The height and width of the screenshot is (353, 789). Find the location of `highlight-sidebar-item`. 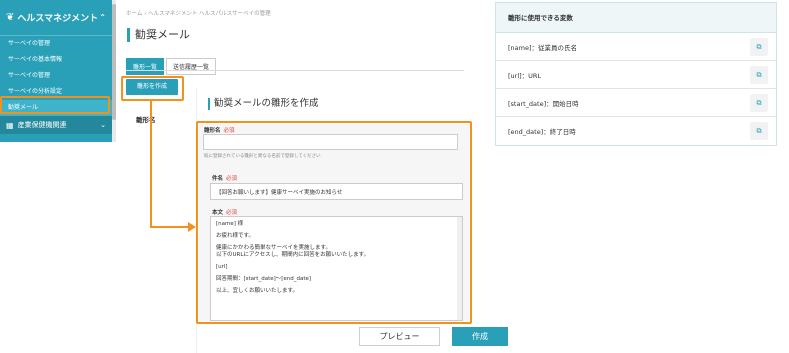

highlight-sidebar-item is located at coordinates (55, 105).